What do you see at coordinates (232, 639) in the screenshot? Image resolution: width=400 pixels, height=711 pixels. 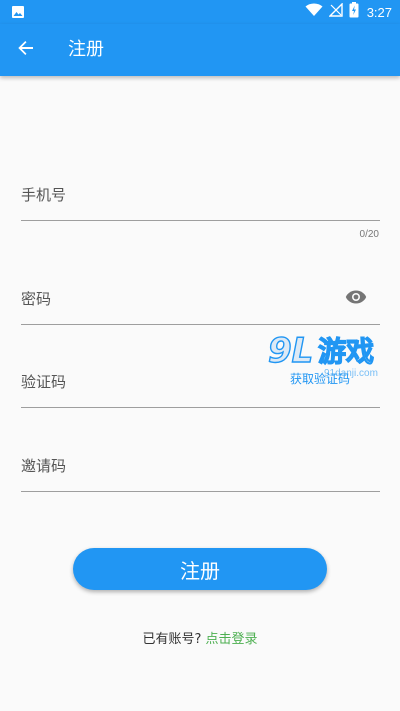 I see `login-link: 点击登录` at bounding box center [232, 639].